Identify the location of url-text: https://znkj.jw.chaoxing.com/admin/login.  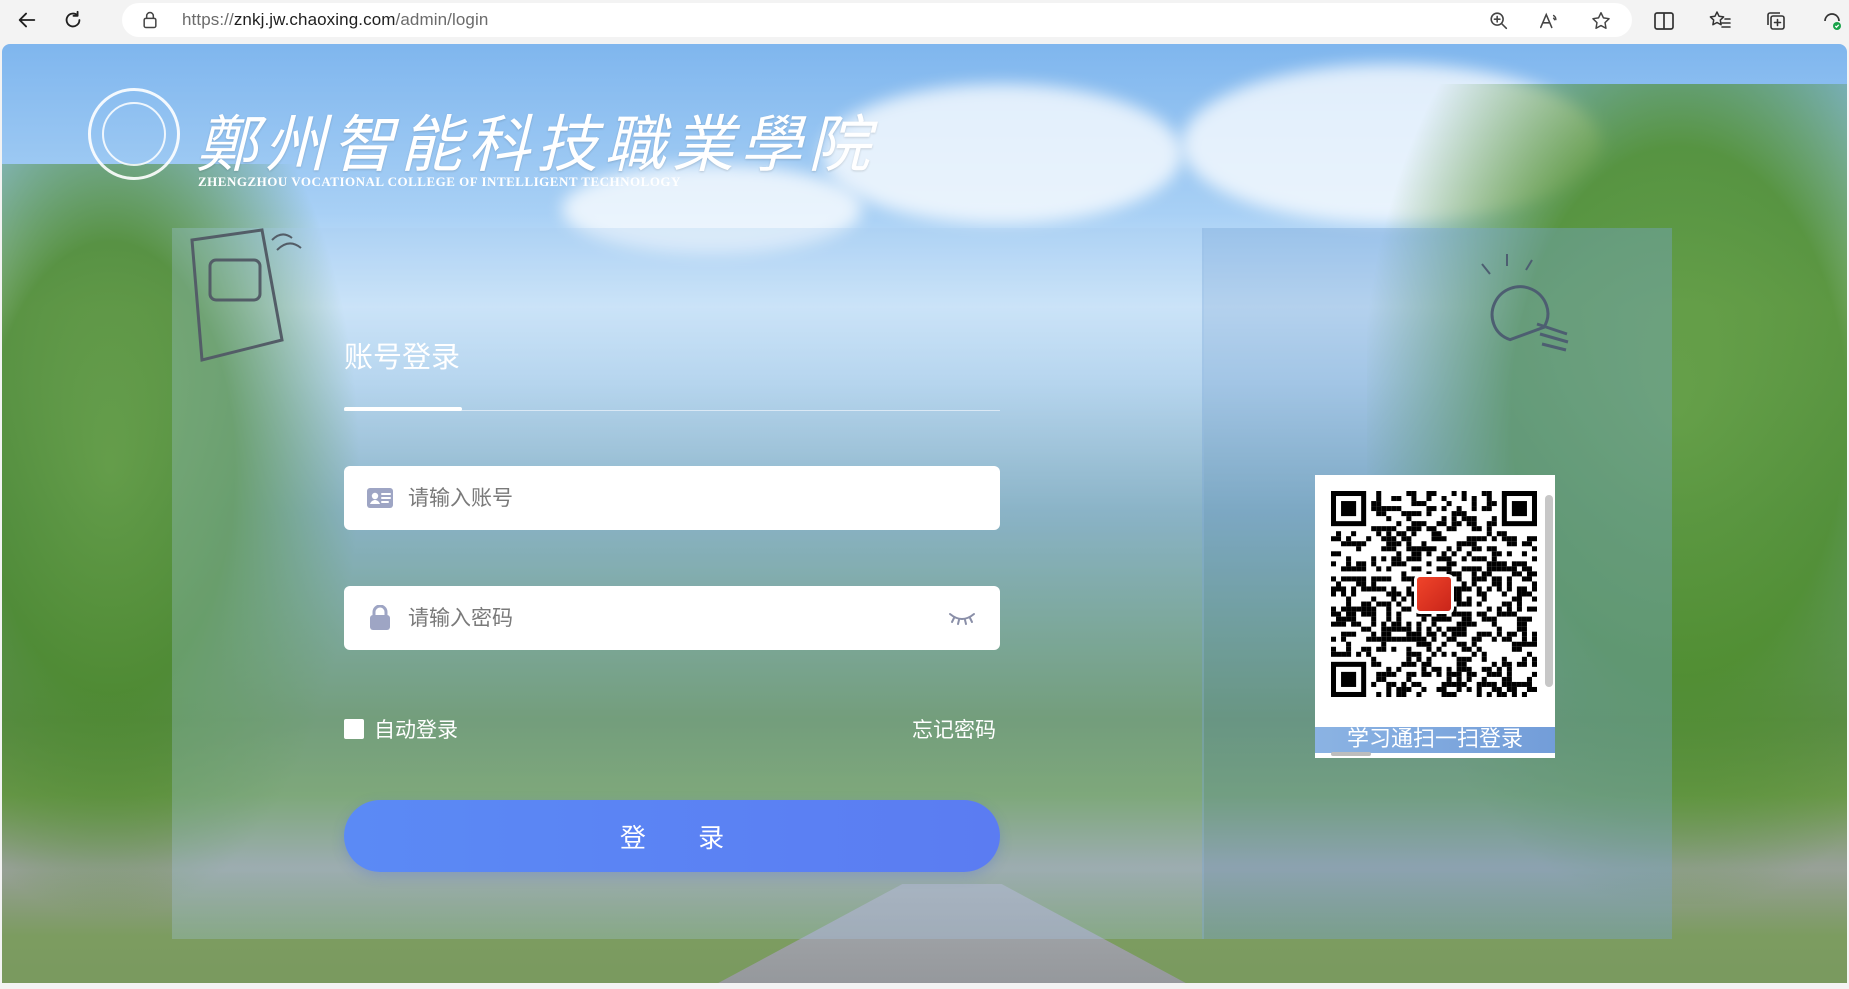
(335, 19).